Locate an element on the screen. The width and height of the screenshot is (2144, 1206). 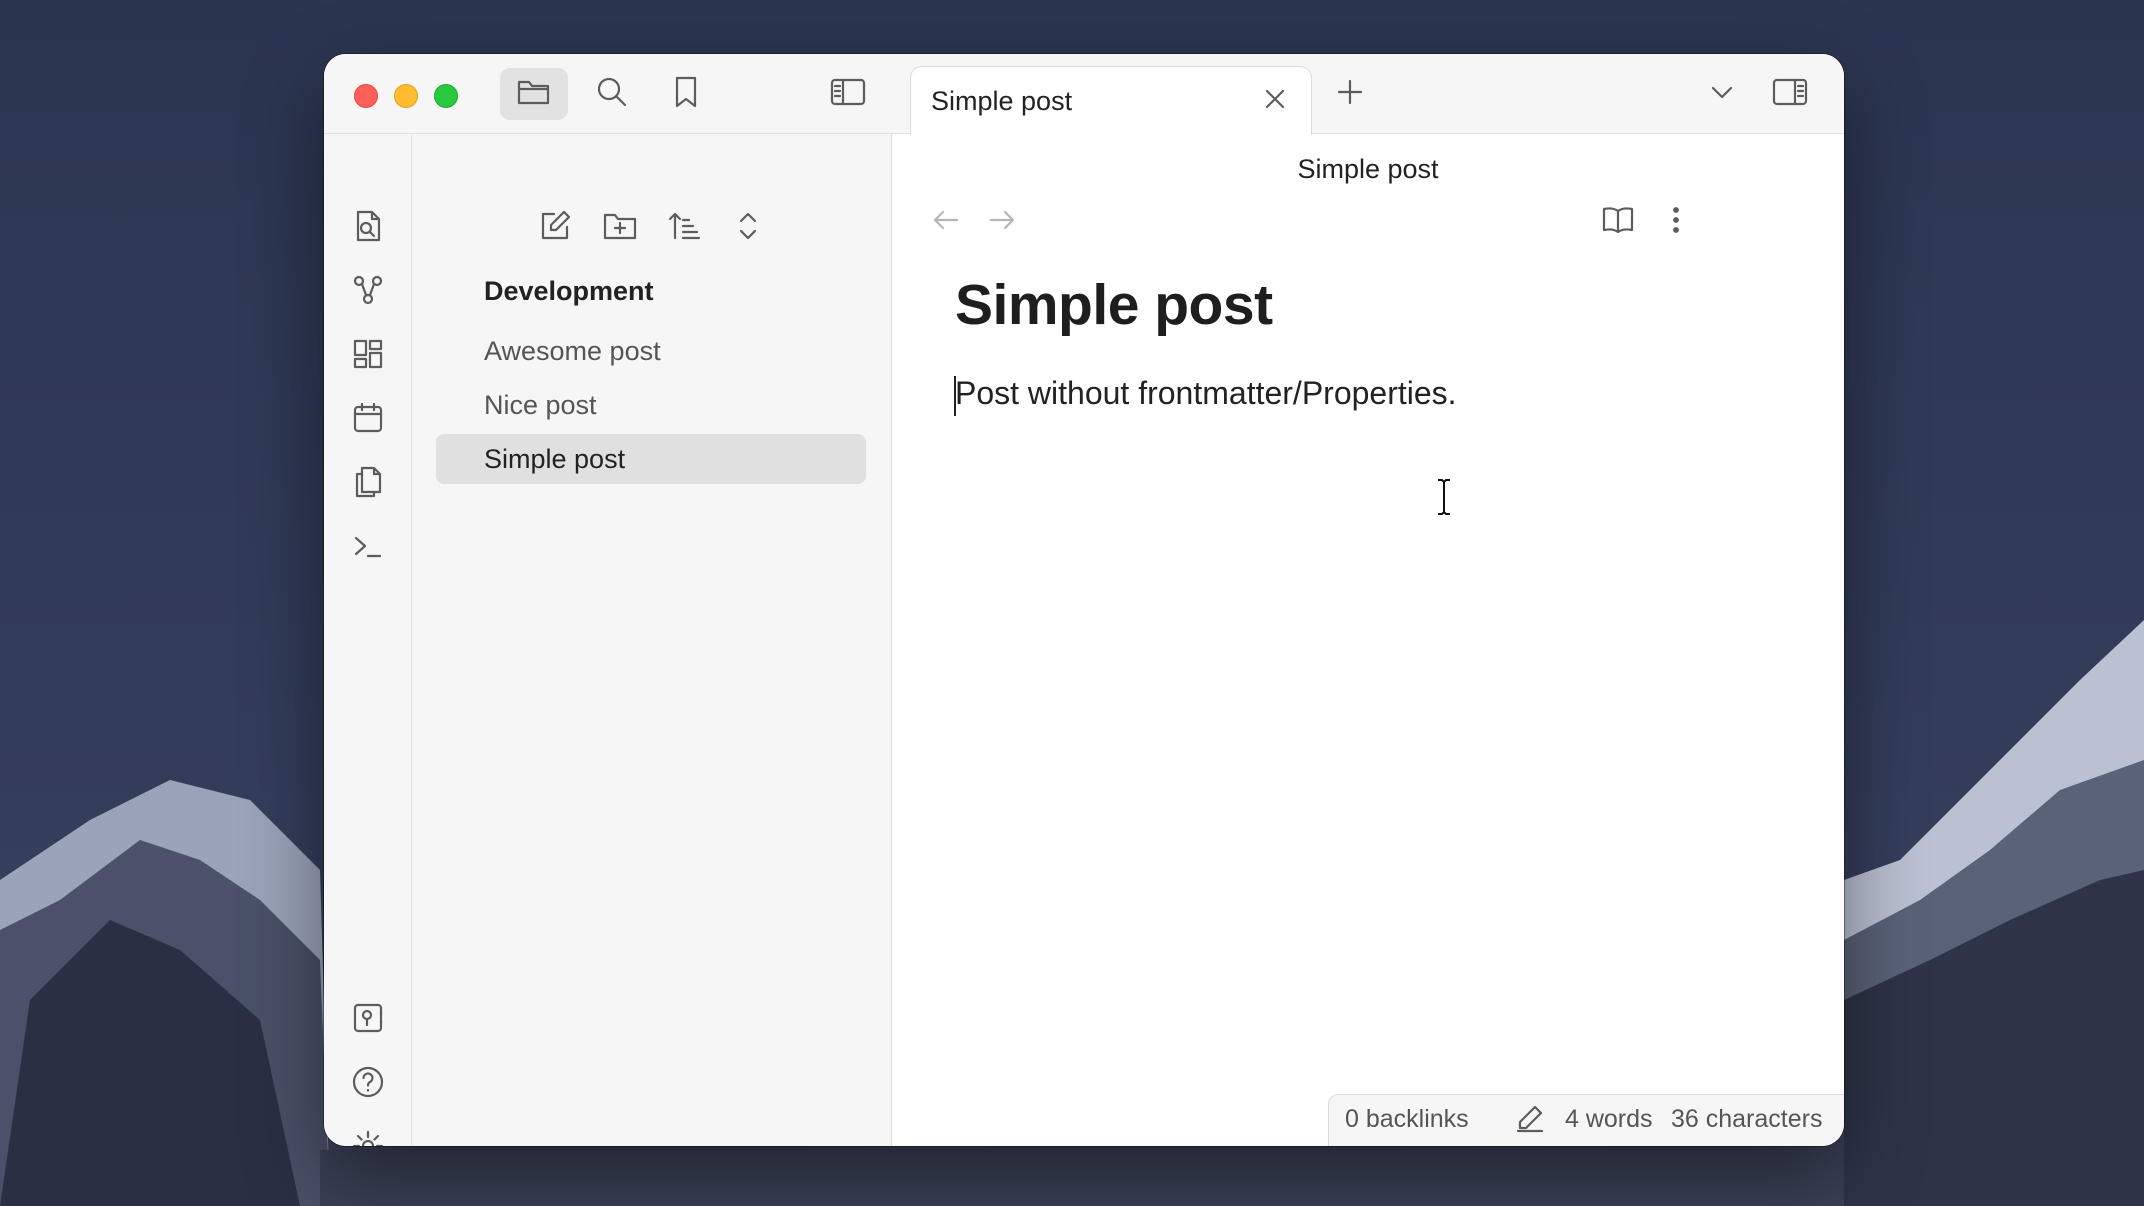
arrow-left-icon is located at coordinates (946, 222).